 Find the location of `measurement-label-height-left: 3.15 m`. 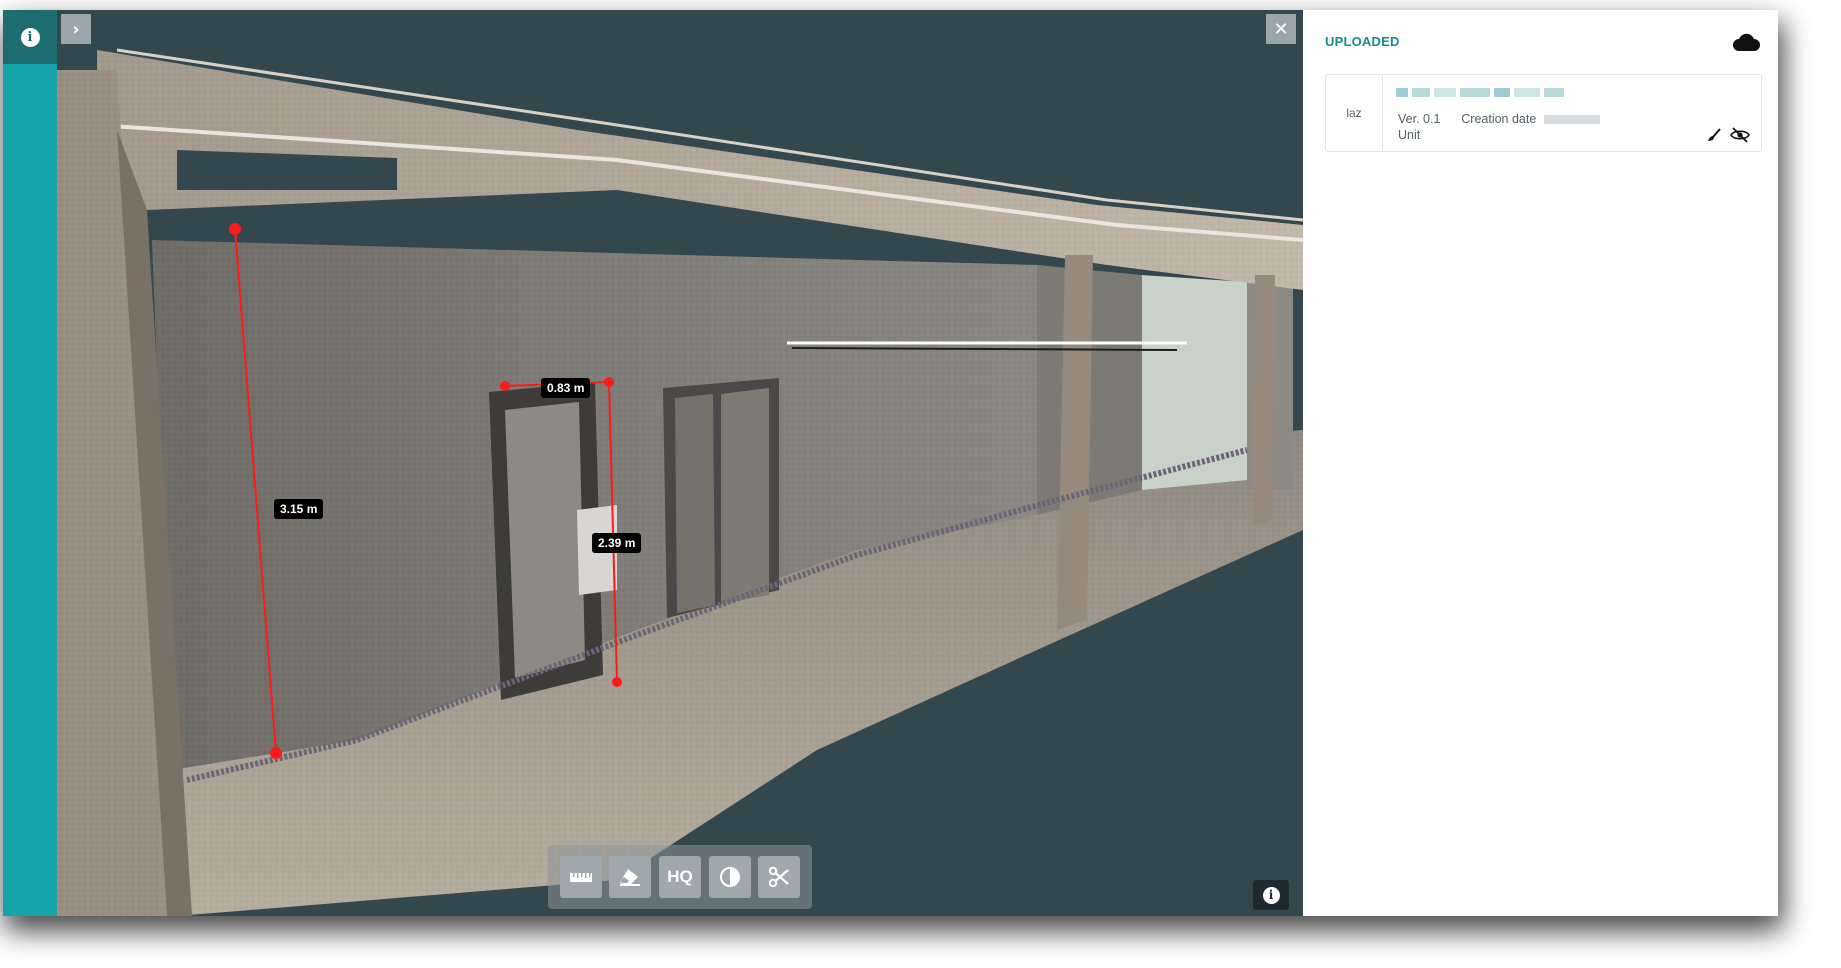

measurement-label-height-left: 3.15 m is located at coordinates (299, 509).